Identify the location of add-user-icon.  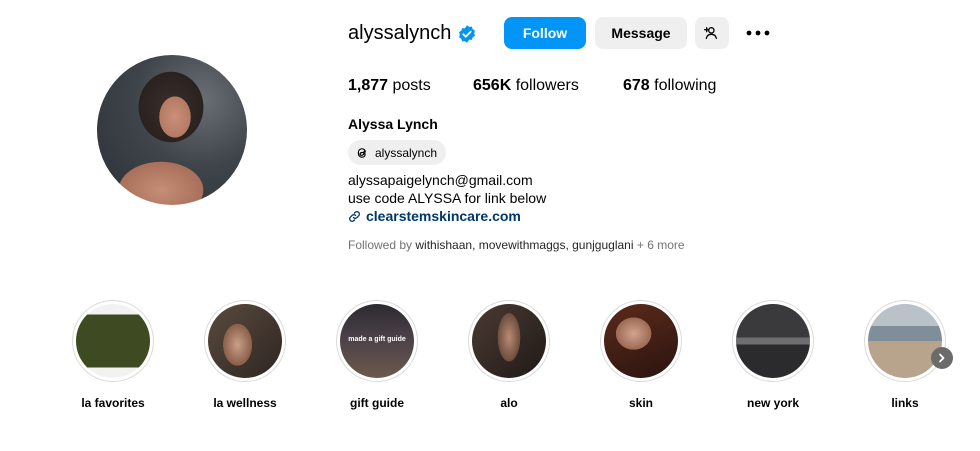
(710, 33).